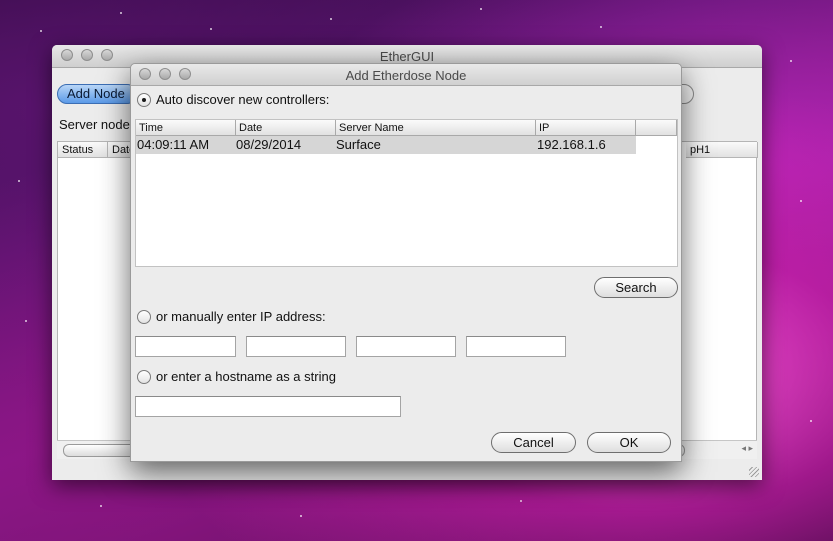  What do you see at coordinates (83, 150) in the screenshot?
I see `column-header-status: Status` at bounding box center [83, 150].